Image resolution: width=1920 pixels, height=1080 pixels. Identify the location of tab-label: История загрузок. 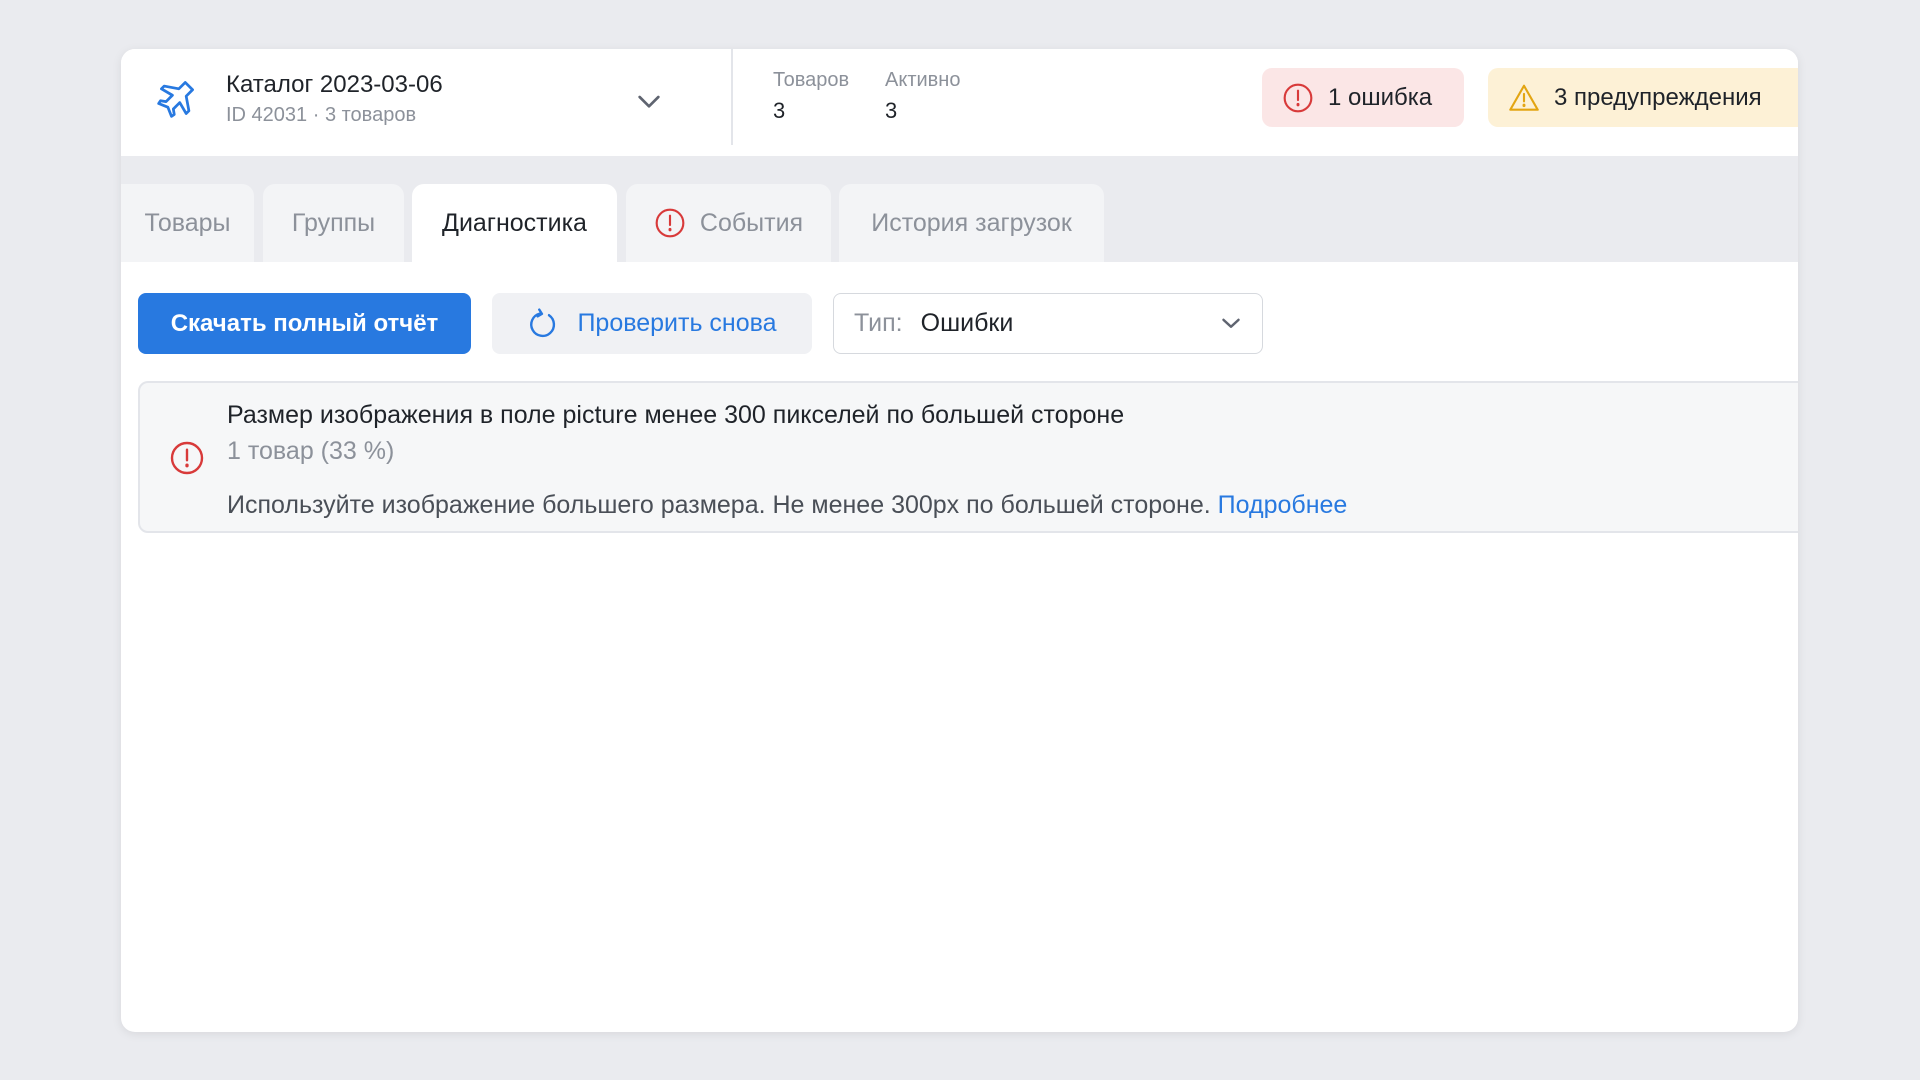
(971, 222).